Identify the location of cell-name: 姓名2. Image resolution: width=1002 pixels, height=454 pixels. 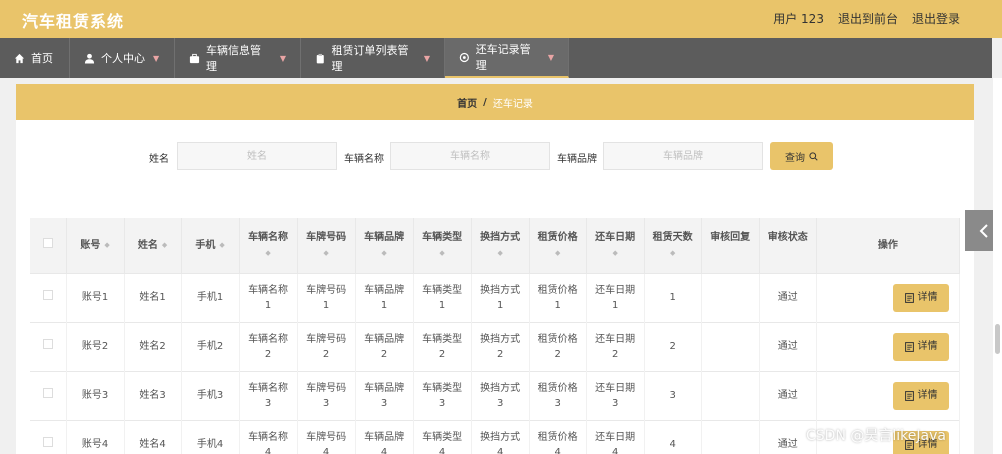
(153, 346).